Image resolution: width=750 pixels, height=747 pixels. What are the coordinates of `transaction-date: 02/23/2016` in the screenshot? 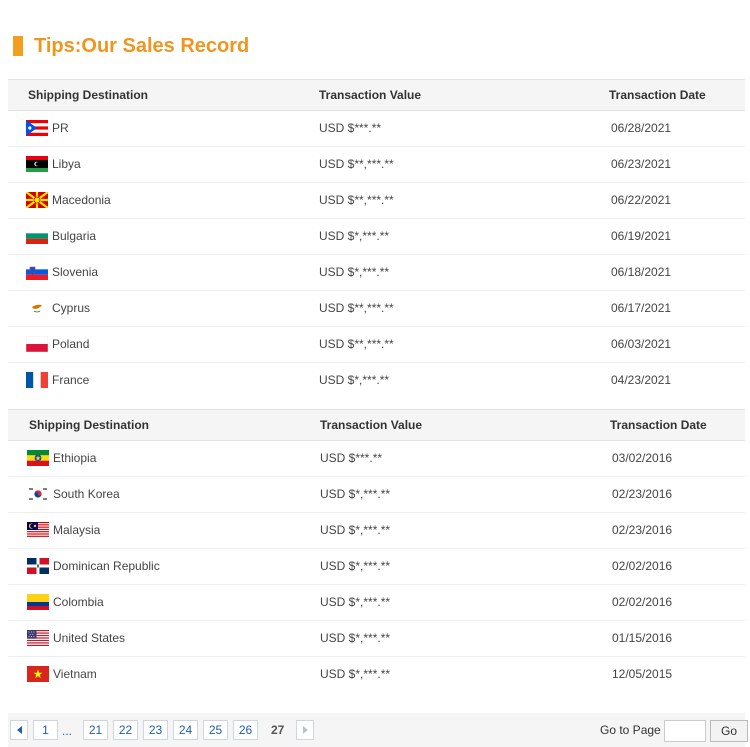 It's located at (642, 494).